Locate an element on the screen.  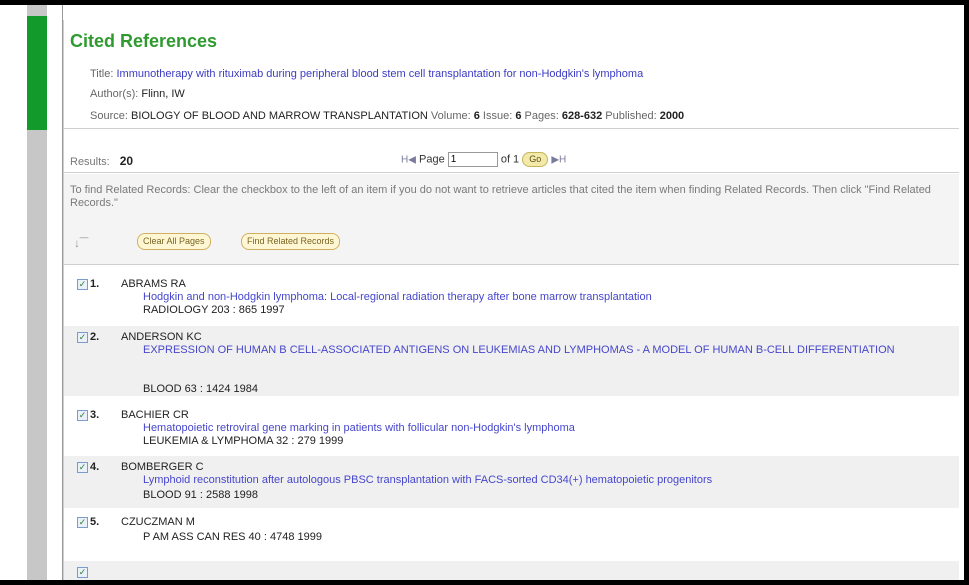
clear-all-pages-button: Clear All Pages is located at coordinates (174, 241).